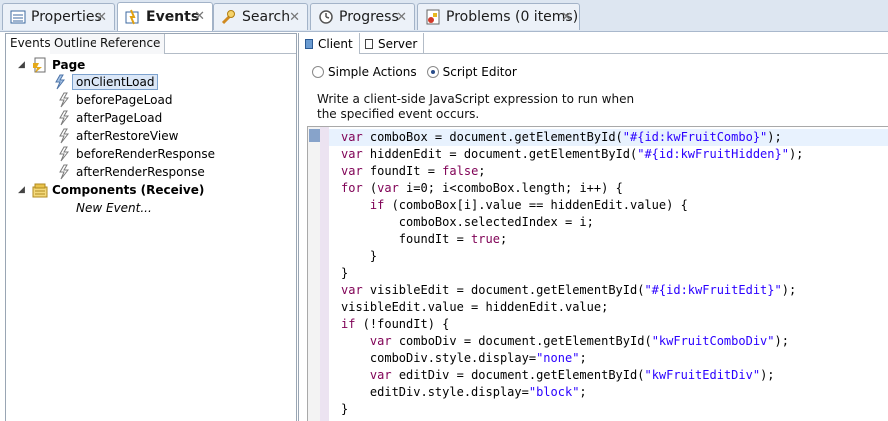  What do you see at coordinates (713, 341) in the screenshot?
I see `code-string: "kwFruitComboDiv"` at bounding box center [713, 341].